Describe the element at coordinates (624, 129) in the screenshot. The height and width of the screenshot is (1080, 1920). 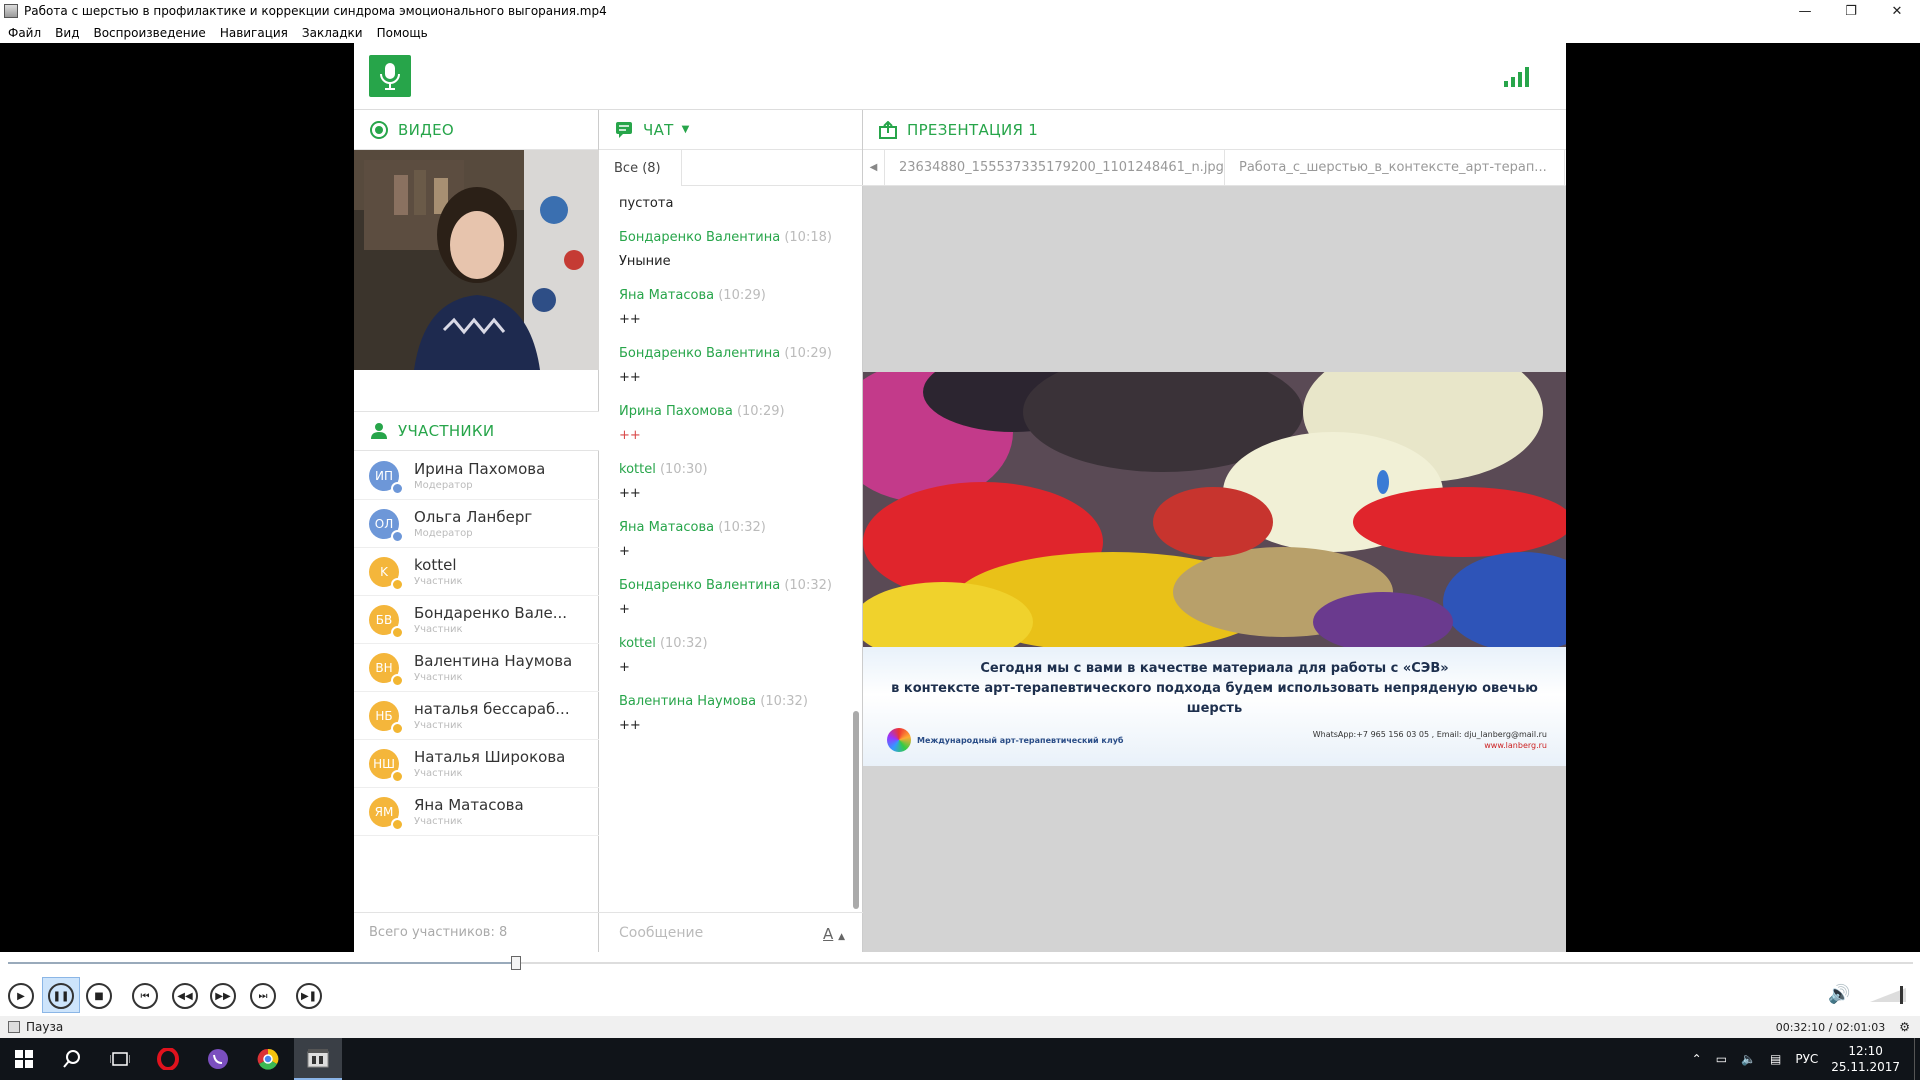
I see `chat-bubble-icon` at that location.